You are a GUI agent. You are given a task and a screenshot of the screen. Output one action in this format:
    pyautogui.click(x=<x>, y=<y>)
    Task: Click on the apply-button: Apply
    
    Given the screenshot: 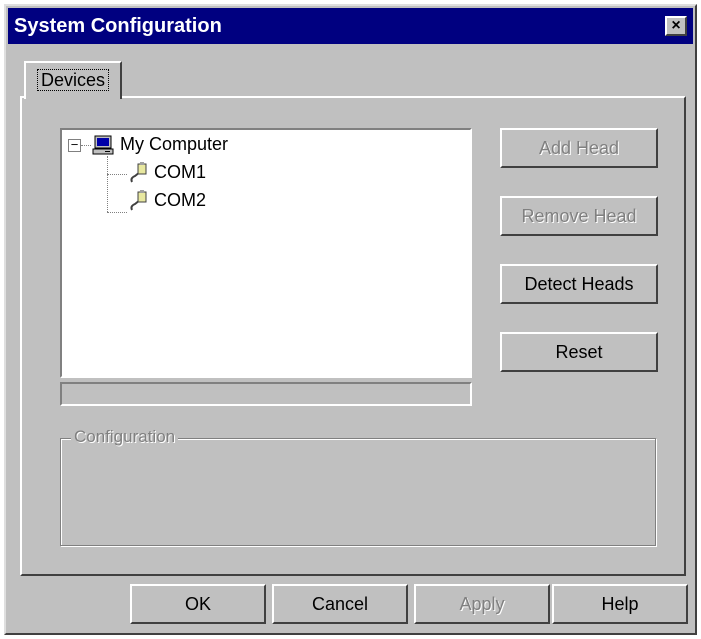 What is the action you would take?
    pyautogui.click(x=482, y=604)
    